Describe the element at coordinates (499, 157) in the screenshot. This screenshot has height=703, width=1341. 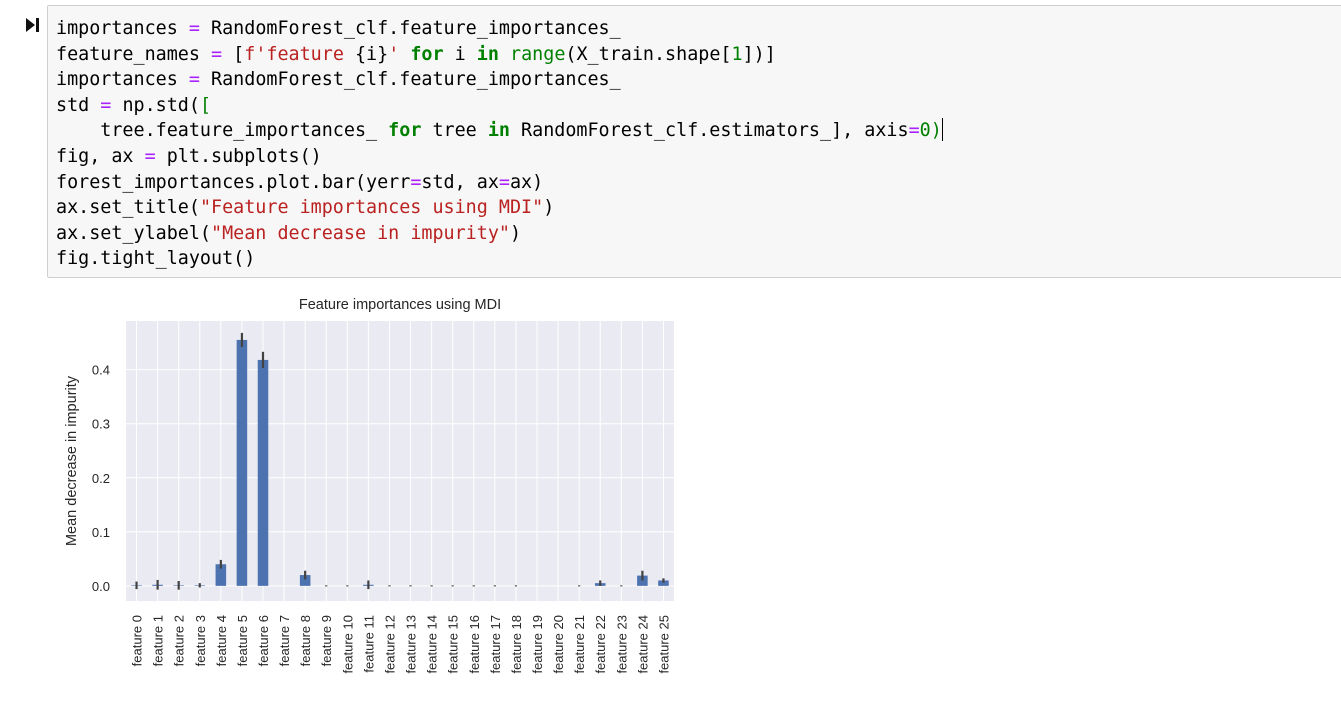
I see `code-line: fig, ax = plt.subplots()` at that location.